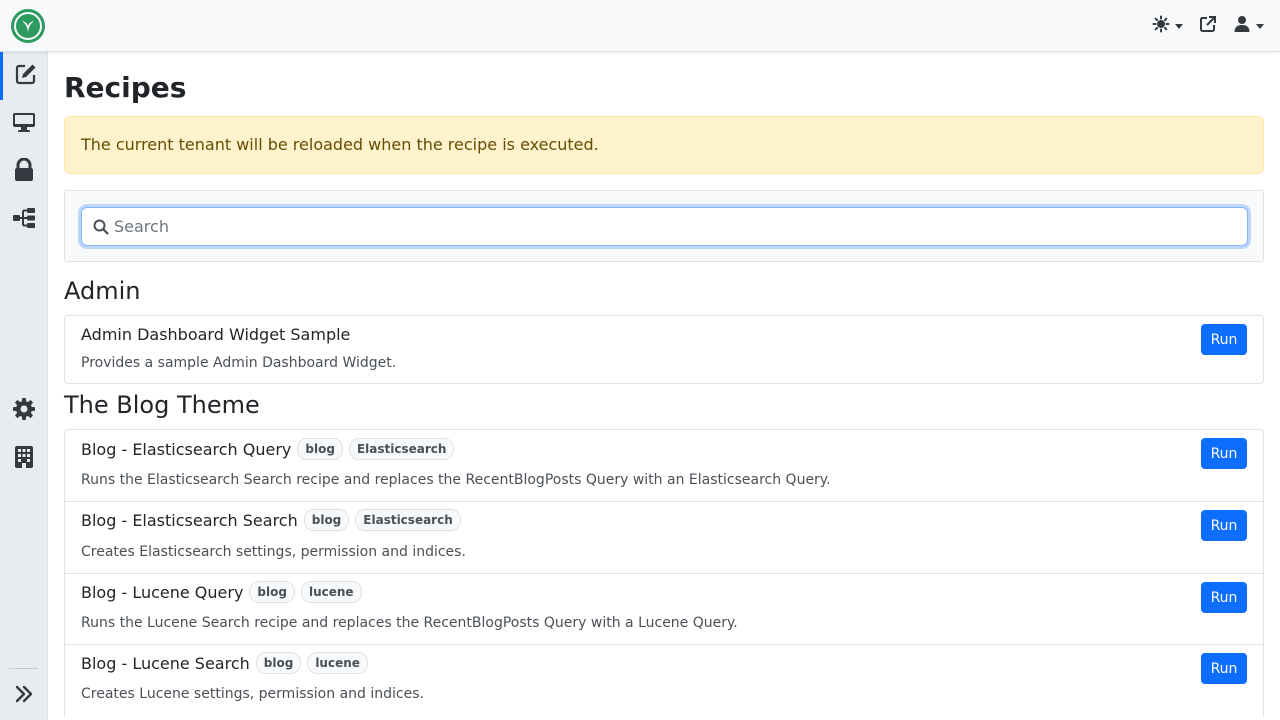 This screenshot has height=720, width=1280. I want to click on theme-toggle-icon, so click(1161, 26).